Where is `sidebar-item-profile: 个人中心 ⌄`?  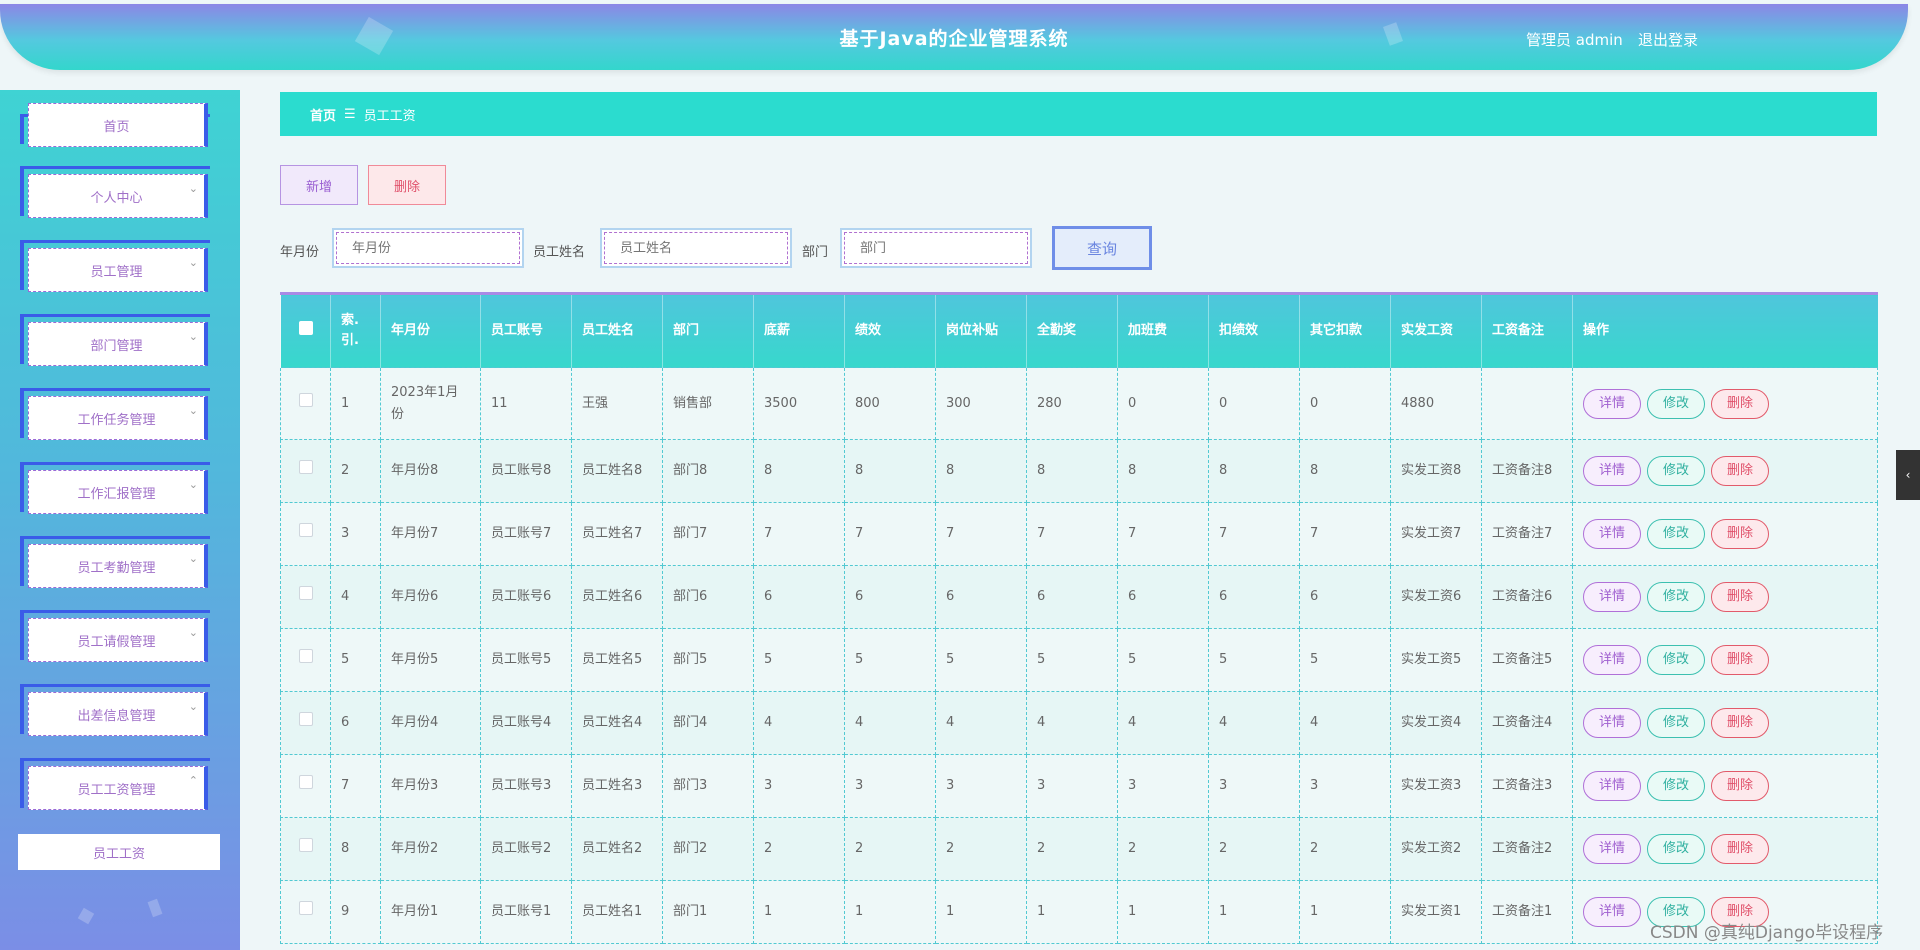
sidebar-item-profile: 个人中心 ⌄ is located at coordinates (115, 192).